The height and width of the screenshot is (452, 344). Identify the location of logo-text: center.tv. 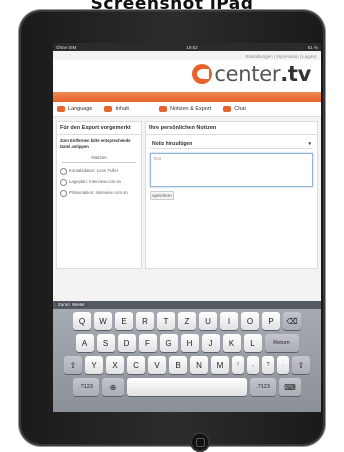
(262, 74).